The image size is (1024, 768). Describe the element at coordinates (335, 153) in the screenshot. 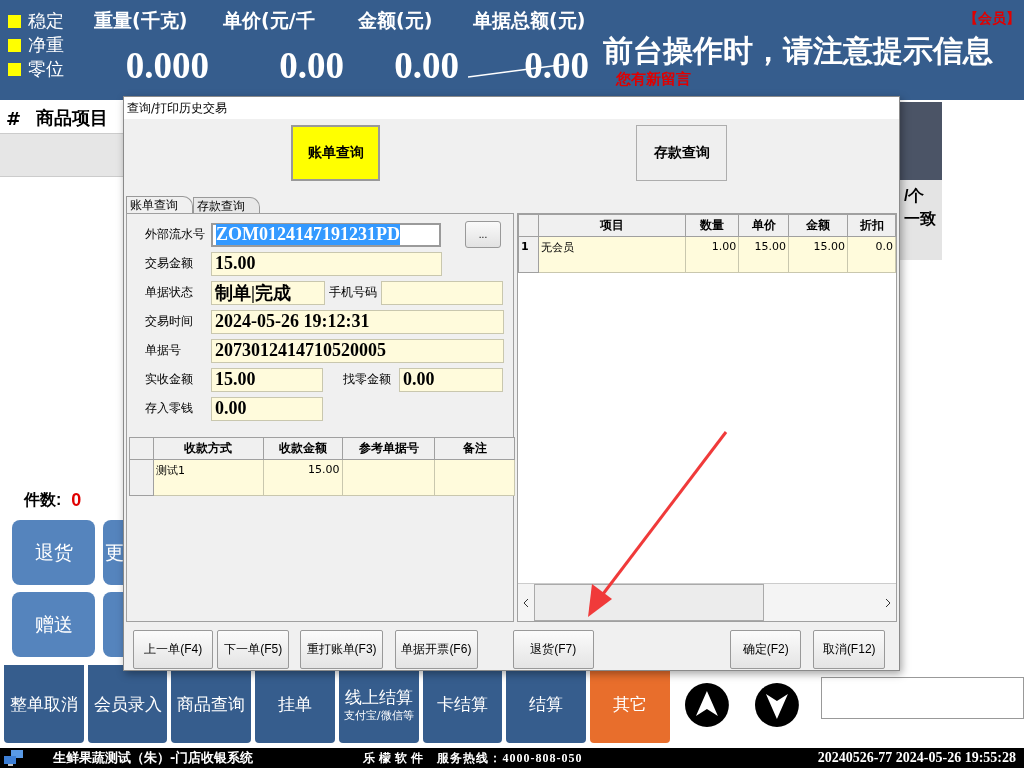

I see `mode-button: 账单查询` at that location.